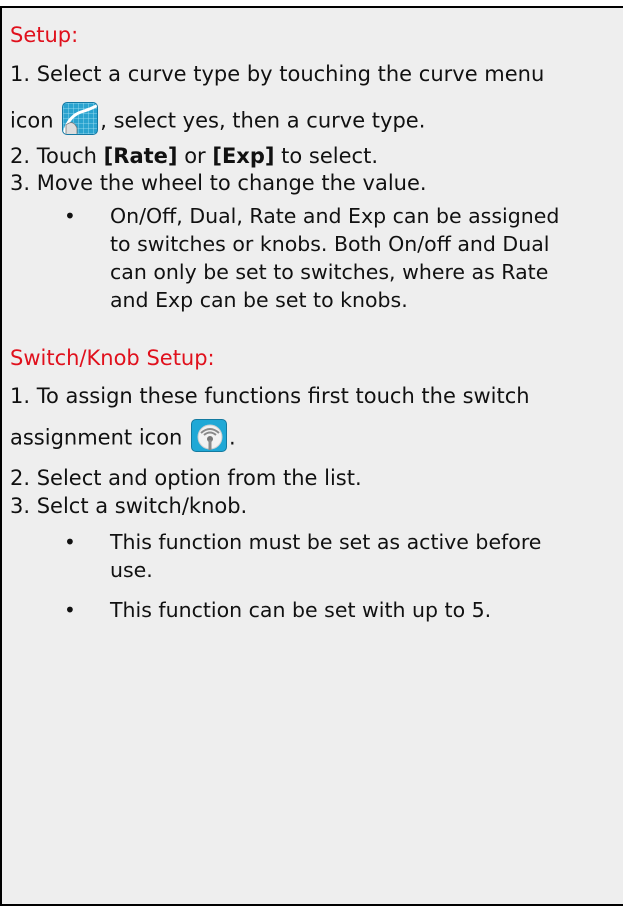  What do you see at coordinates (131, 570) in the screenshot?
I see `switch-bullet1-line: use.` at bounding box center [131, 570].